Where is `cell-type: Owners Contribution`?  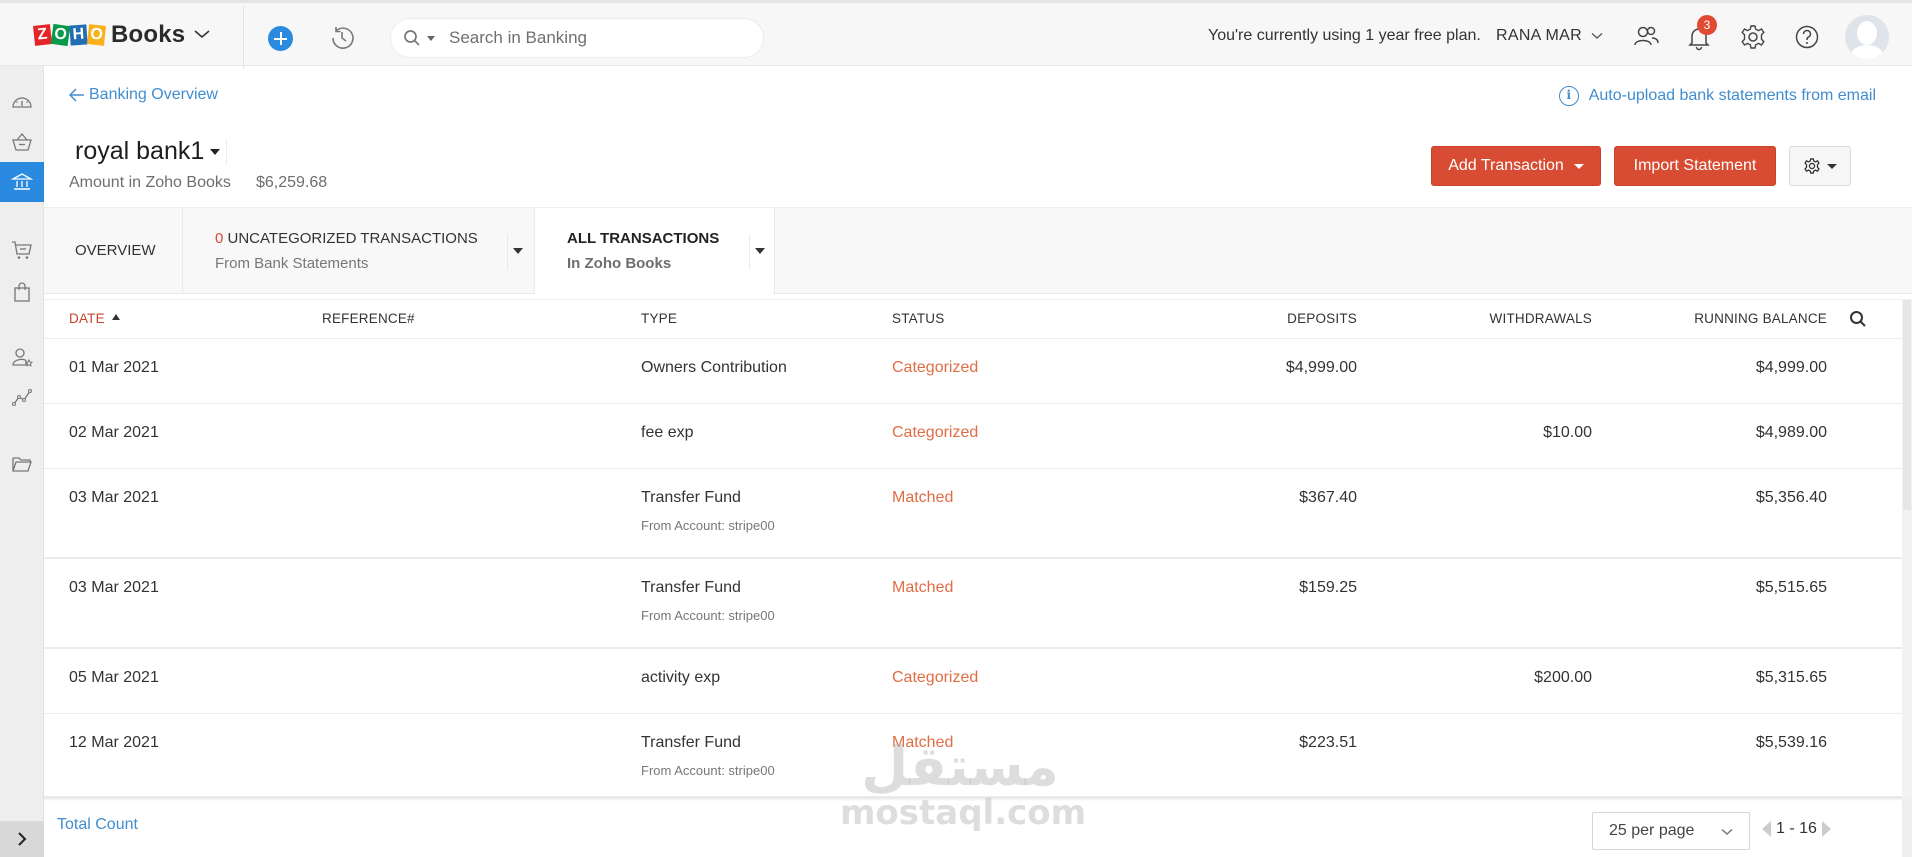
cell-type: Owners Contribution is located at coordinates (714, 367).